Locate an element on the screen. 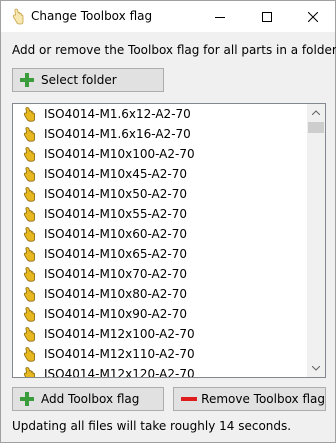 This screenshot has height=443, width=336. list-item-label: ISO4014-M10x60-A2-70 is located at coordinates (115, 234).